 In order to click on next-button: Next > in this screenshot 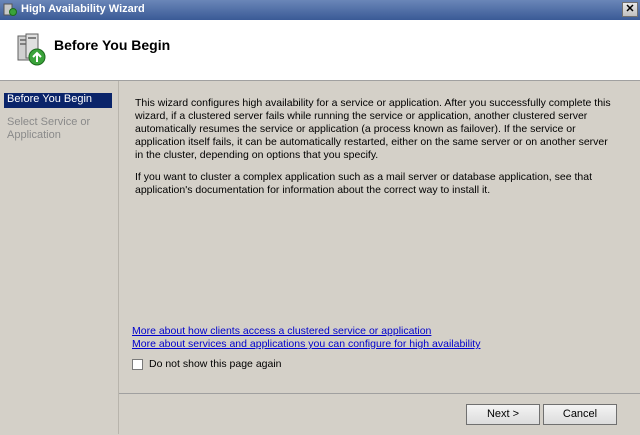, I will do `click(503, 414)`.